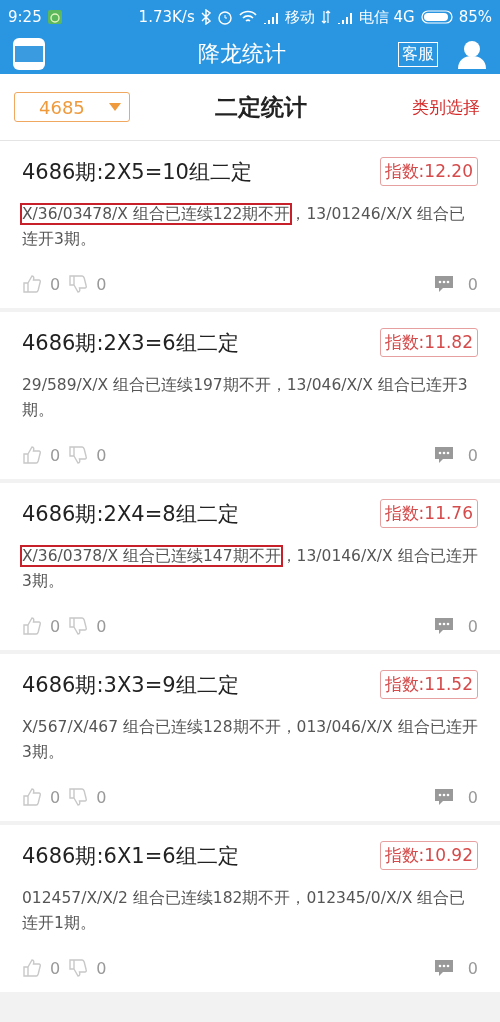 The height and width of the screenshot is (1022, 500). I want to click on header-title: 降龙统计, so click(242, 54).